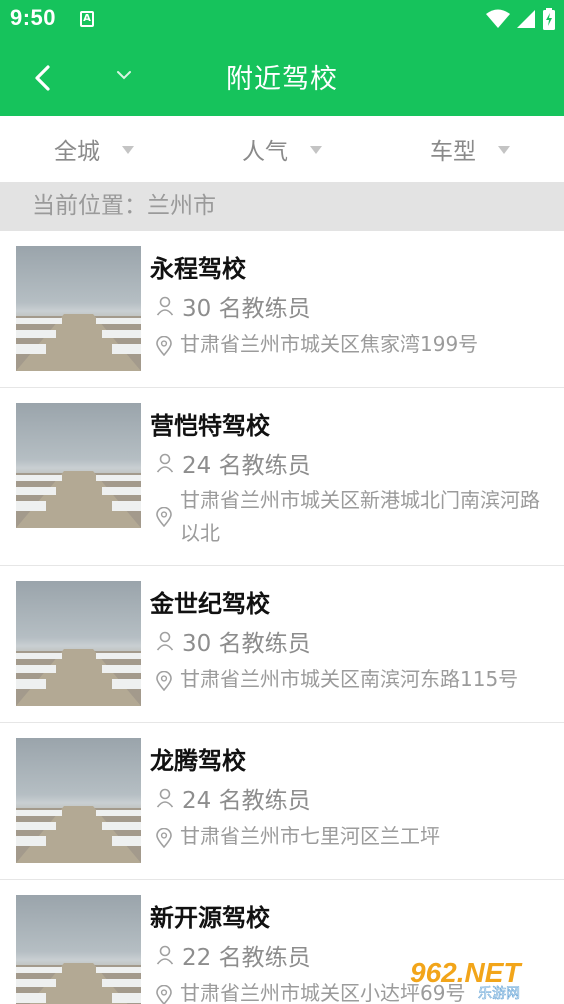  Describe the element at coordinates (549, 19) in the screenshot. I see `battery-icon` at that location.